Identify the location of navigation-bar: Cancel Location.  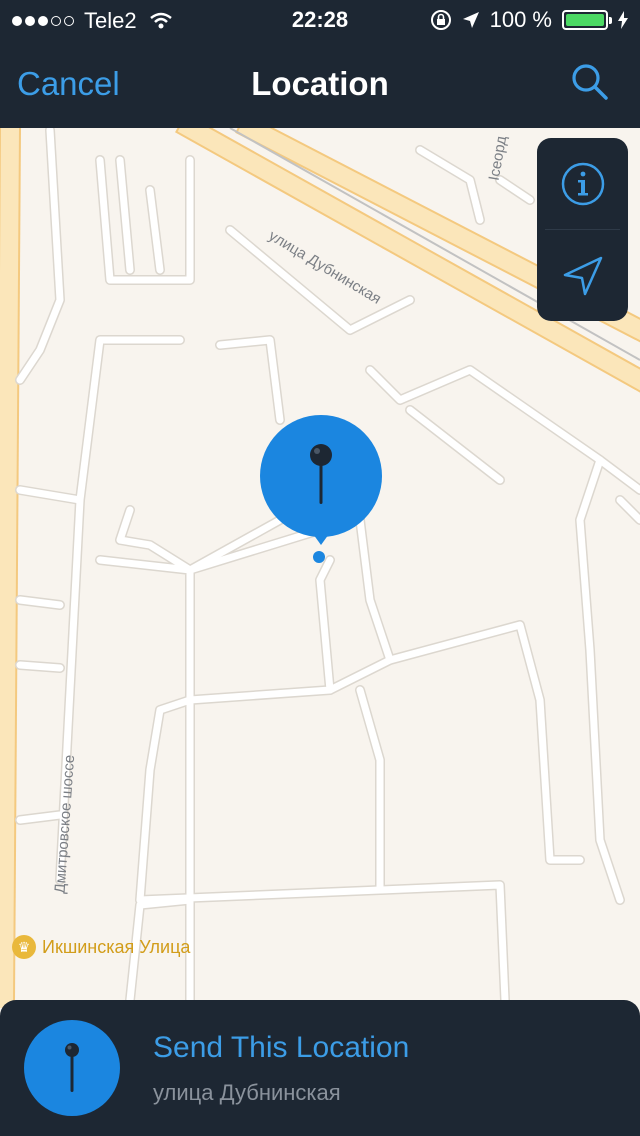
(320, 84).